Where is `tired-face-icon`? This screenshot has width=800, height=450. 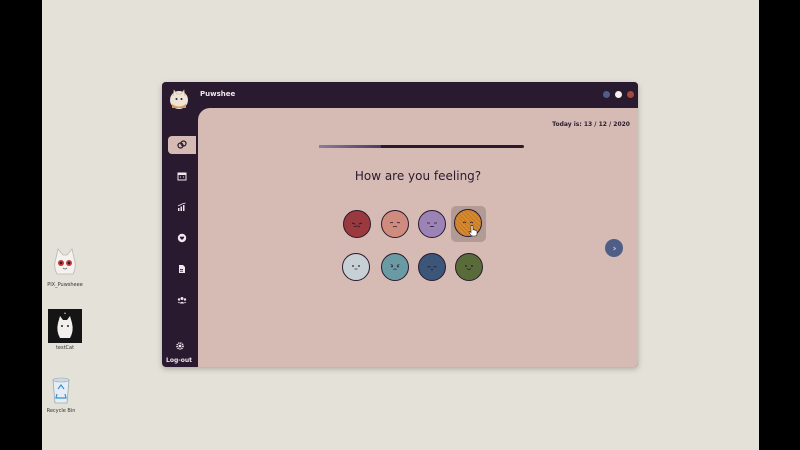
tired-face-icon is located at coordinates (432, 268).